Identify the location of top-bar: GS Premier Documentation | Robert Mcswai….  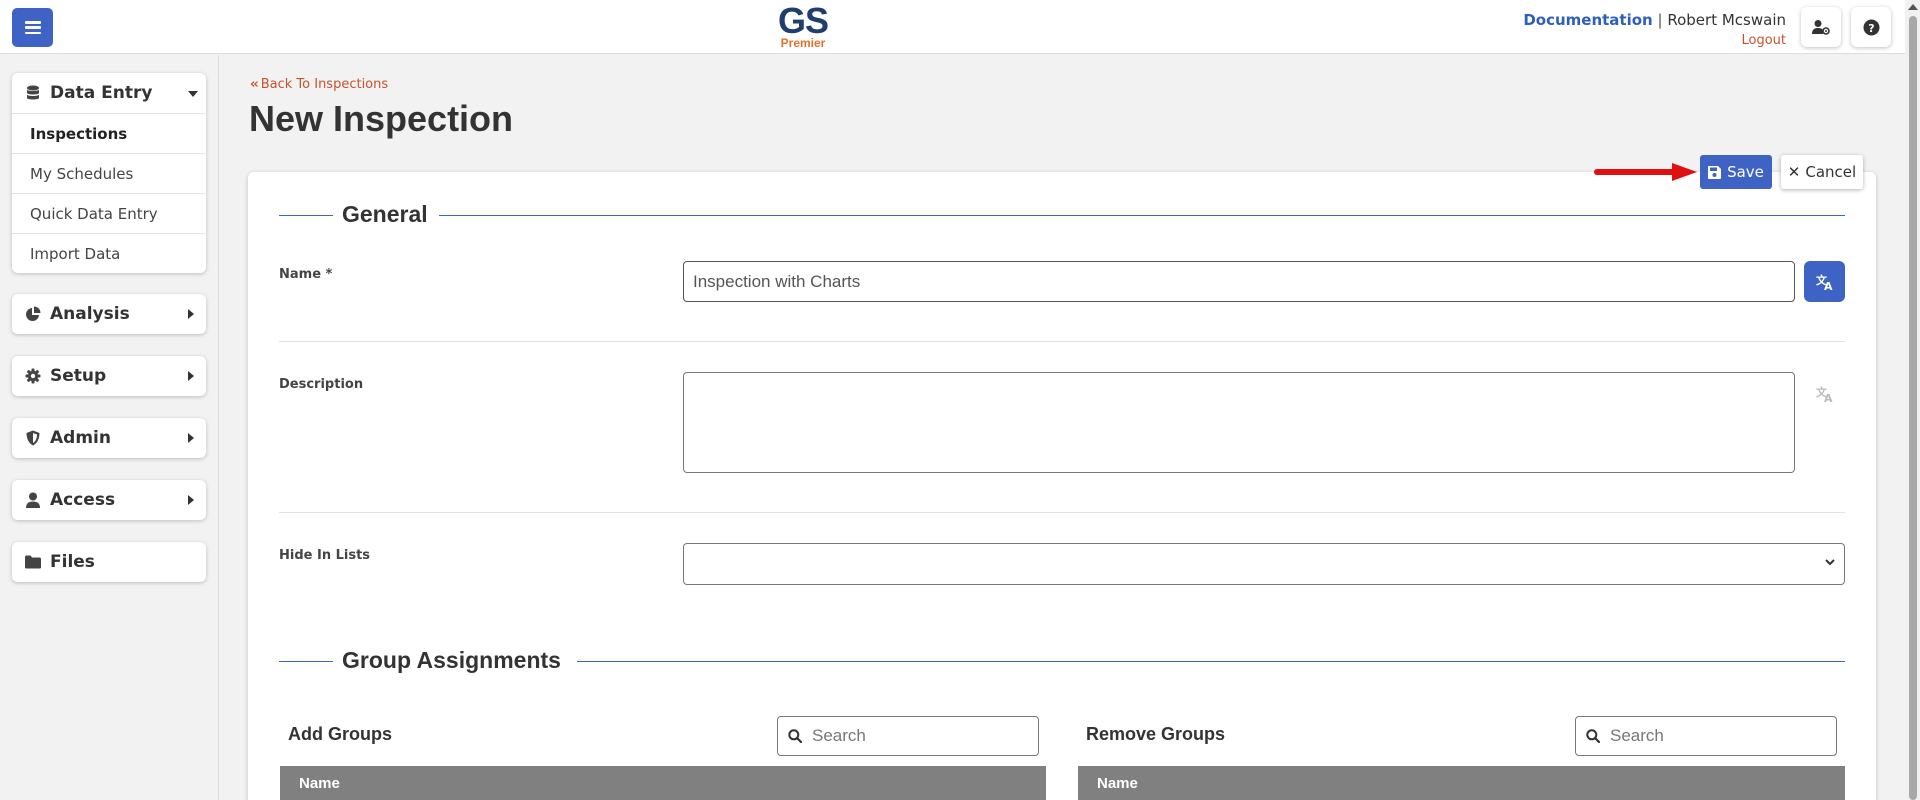
(960, 27).